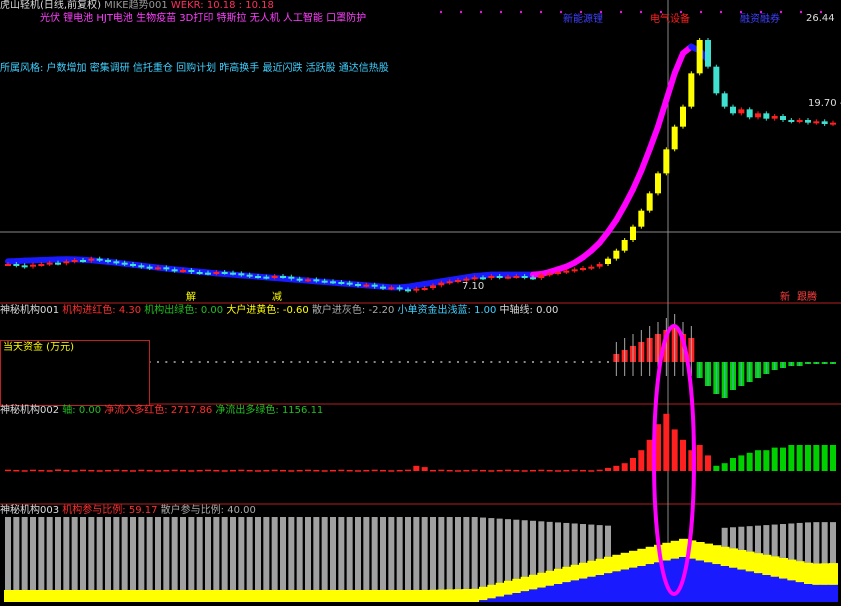 The height and width of the screenshot is (606, 841). What do you see at coordinates (136, 5) in the screenshot?
I see `indicator-name: MIKE趋势001` at bounding box center [136, 5].